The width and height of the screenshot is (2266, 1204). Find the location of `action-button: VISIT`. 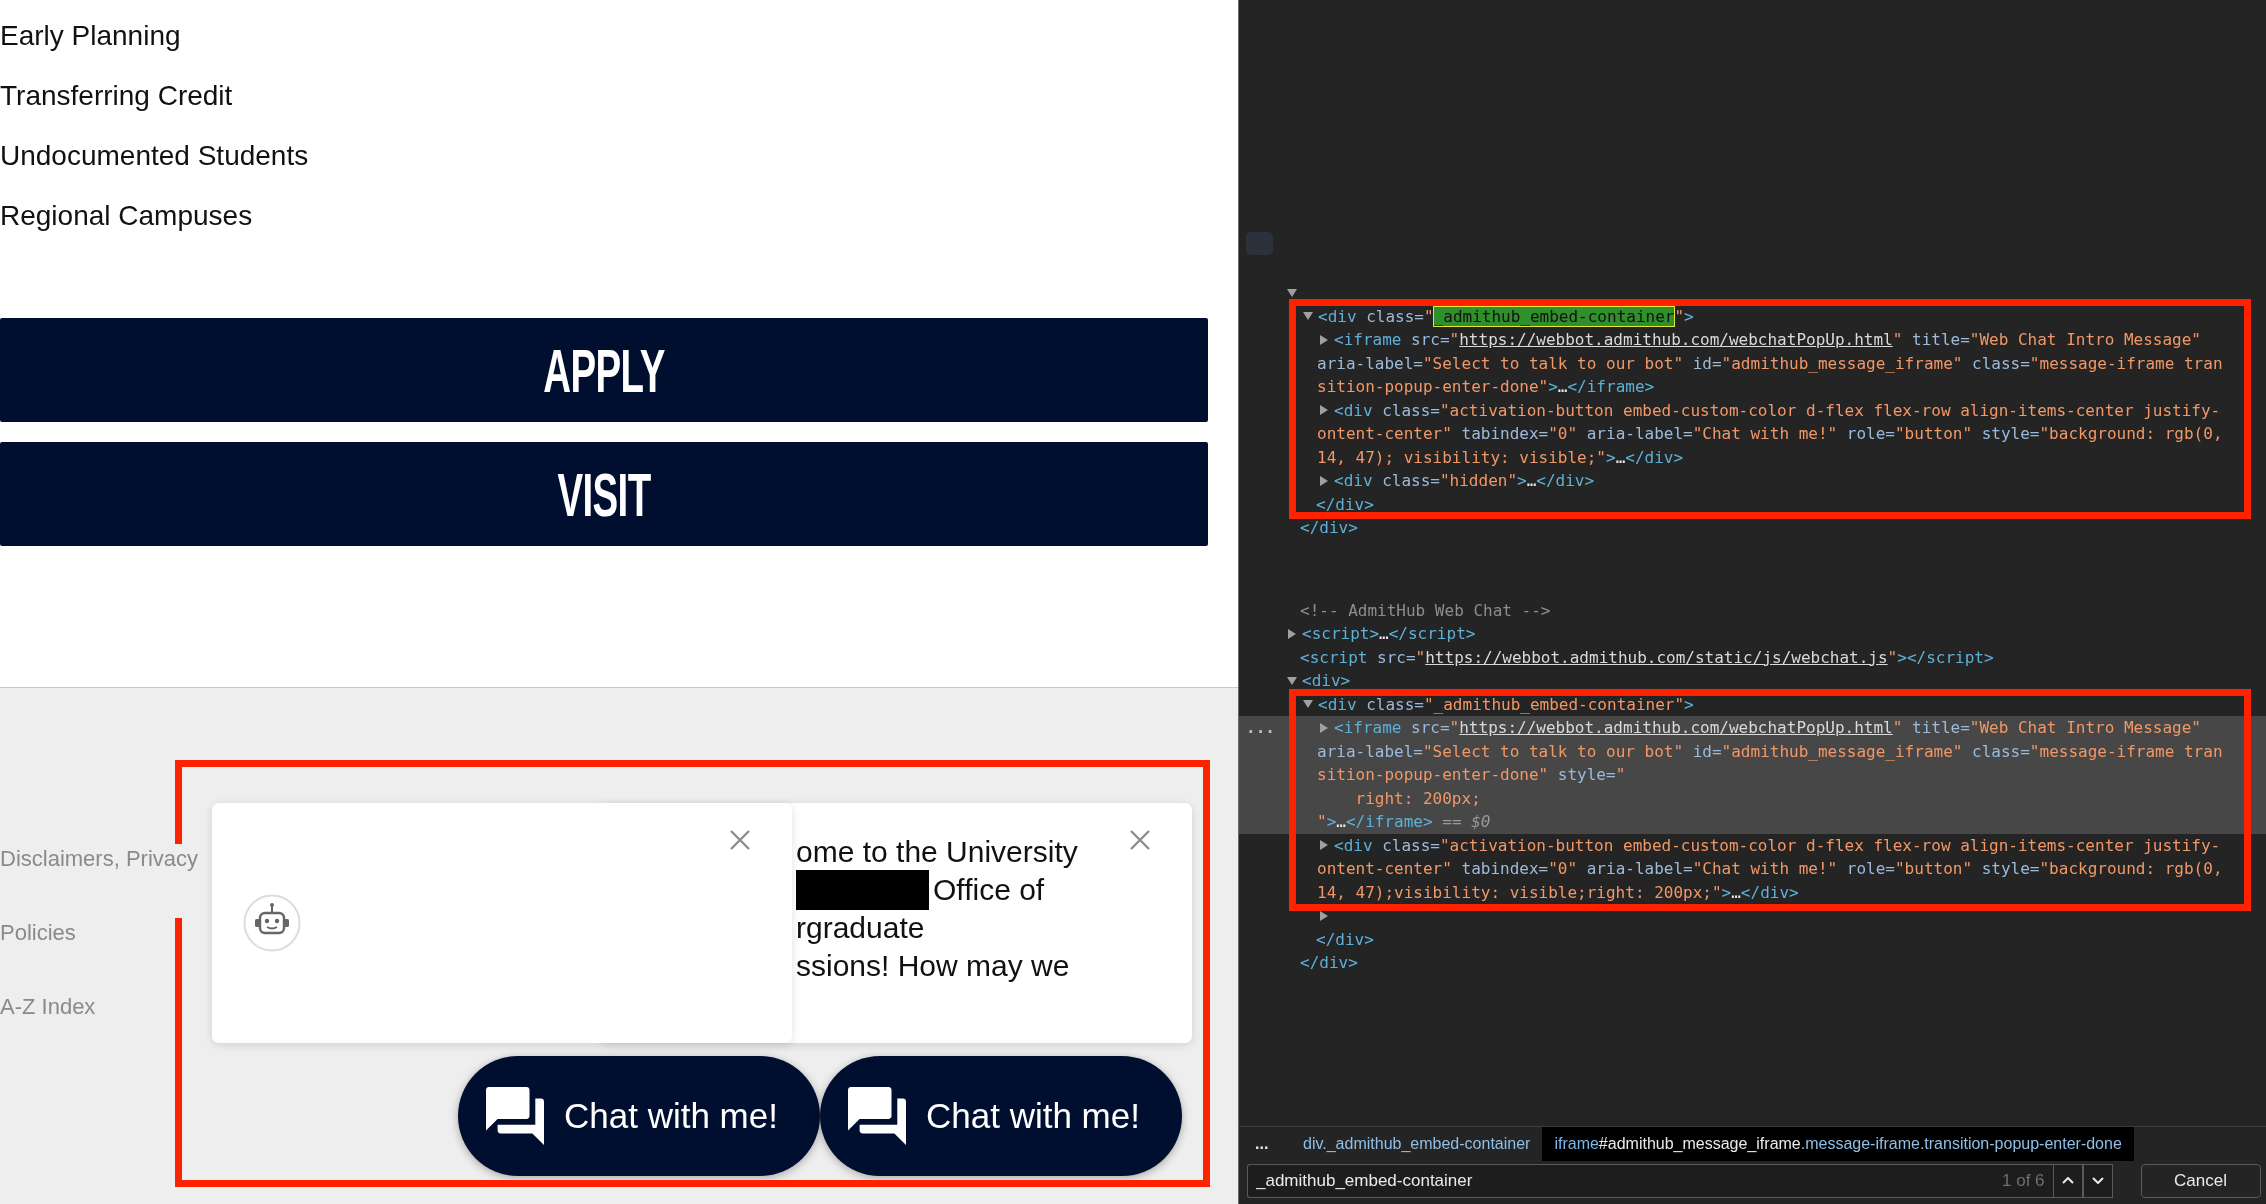

action-button: VISIT is located at coordinates (604, 494).